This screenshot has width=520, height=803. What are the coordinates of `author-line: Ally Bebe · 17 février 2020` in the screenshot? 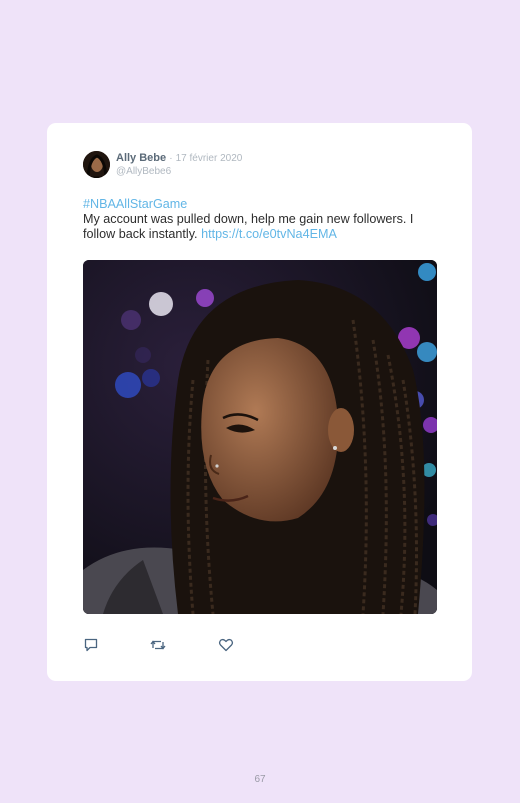 It's located at (179, 158).